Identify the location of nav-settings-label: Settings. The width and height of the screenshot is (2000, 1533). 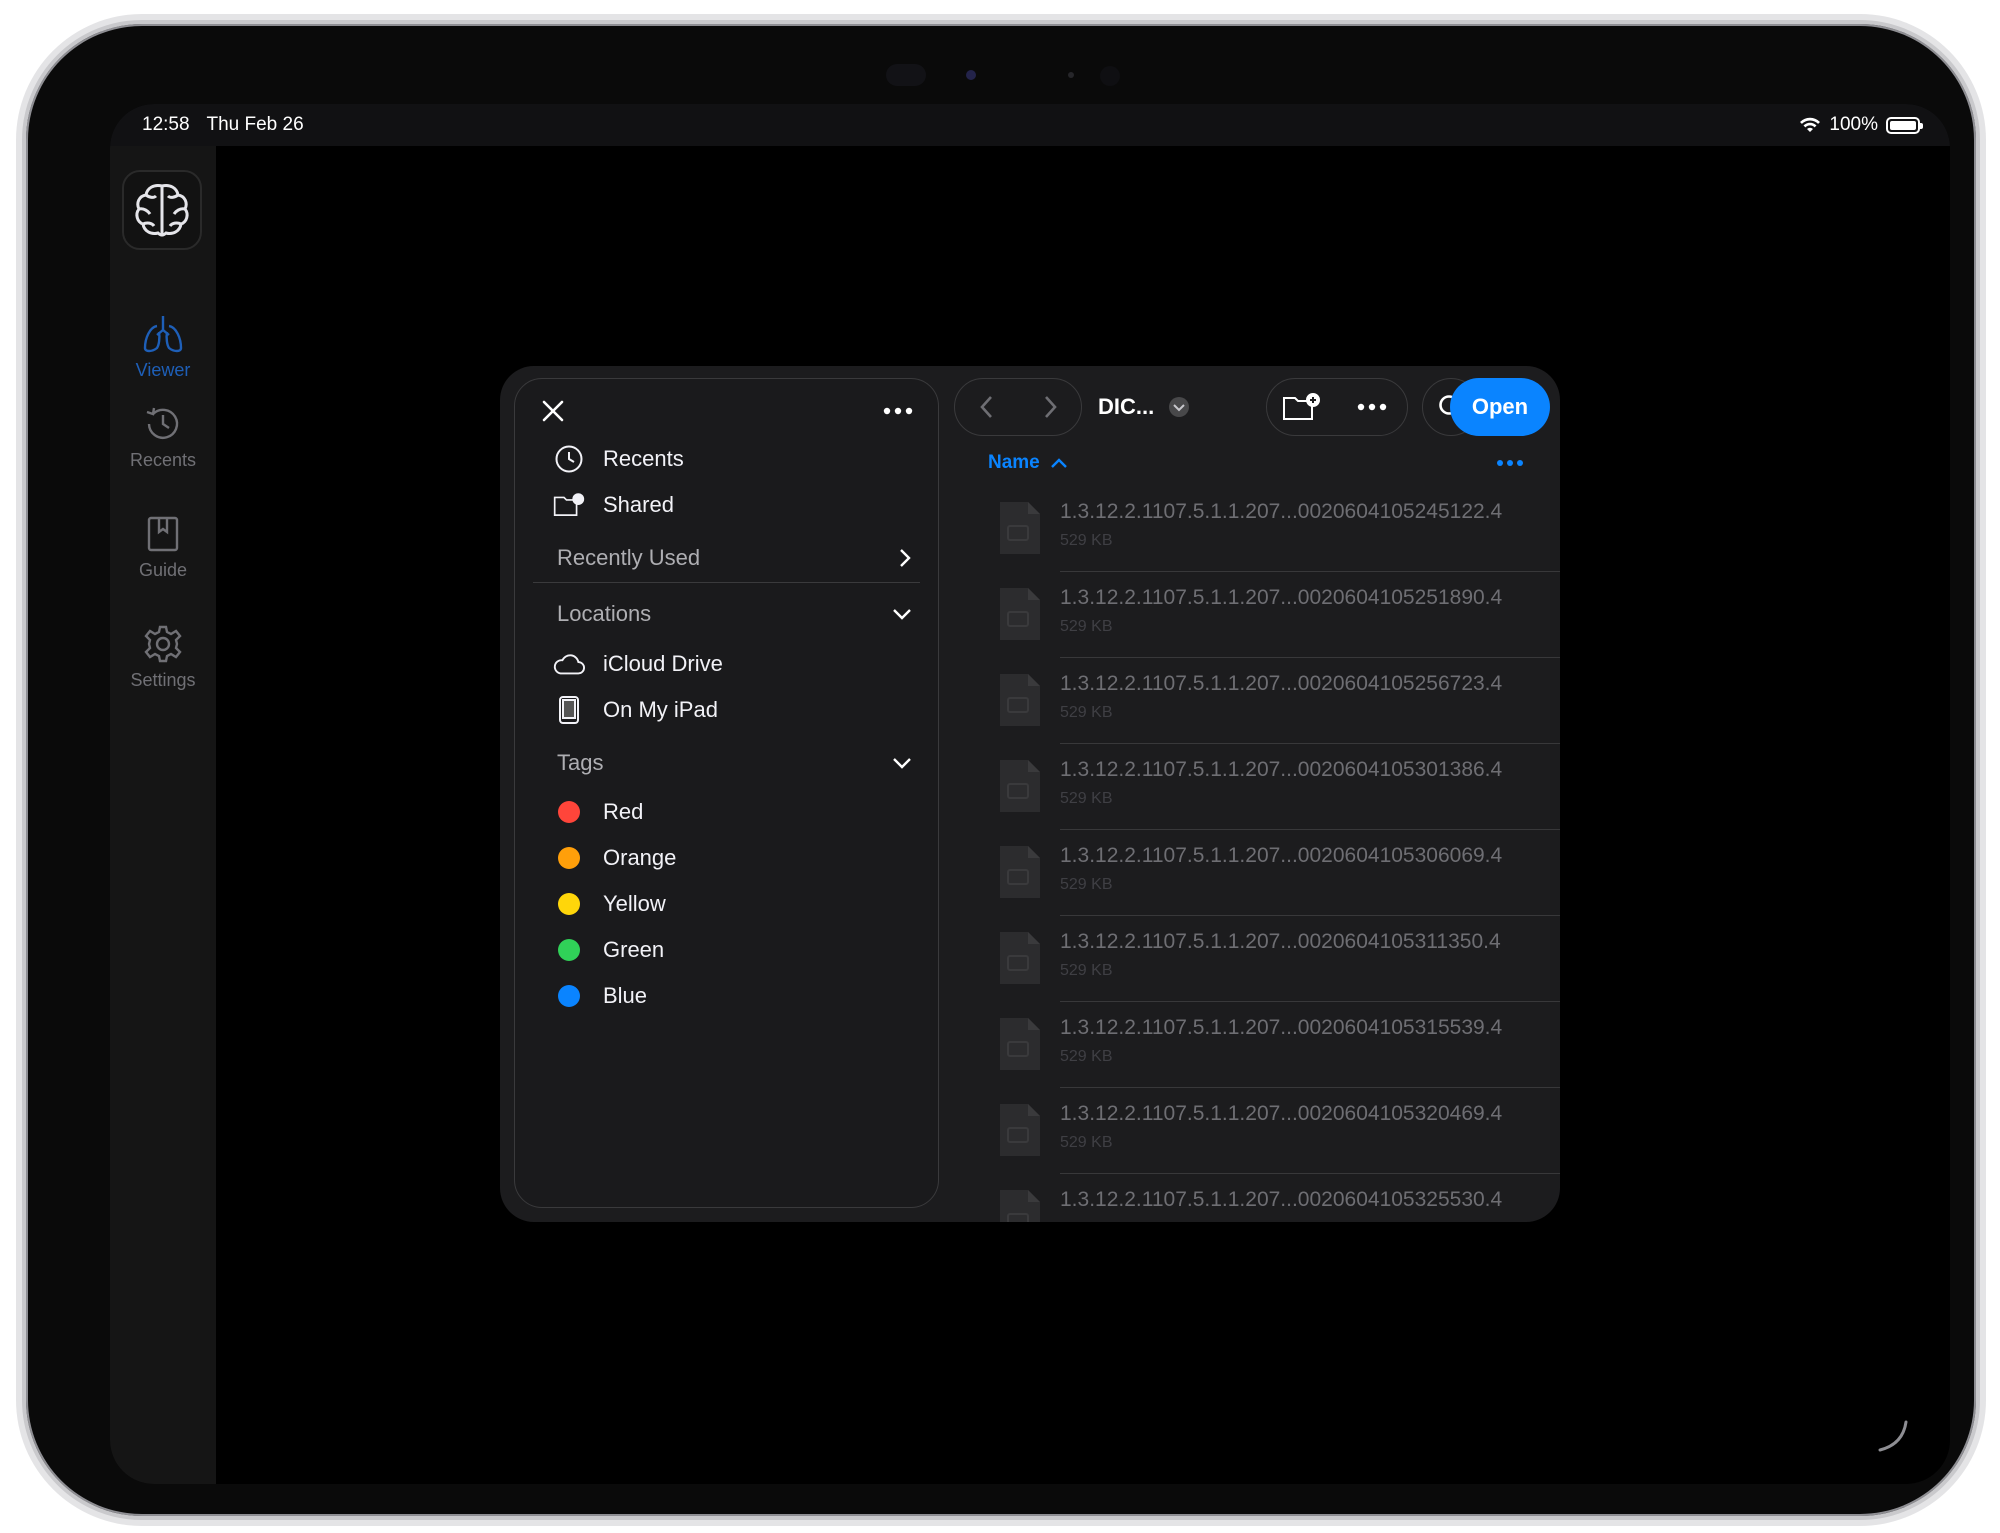
(163, 680).